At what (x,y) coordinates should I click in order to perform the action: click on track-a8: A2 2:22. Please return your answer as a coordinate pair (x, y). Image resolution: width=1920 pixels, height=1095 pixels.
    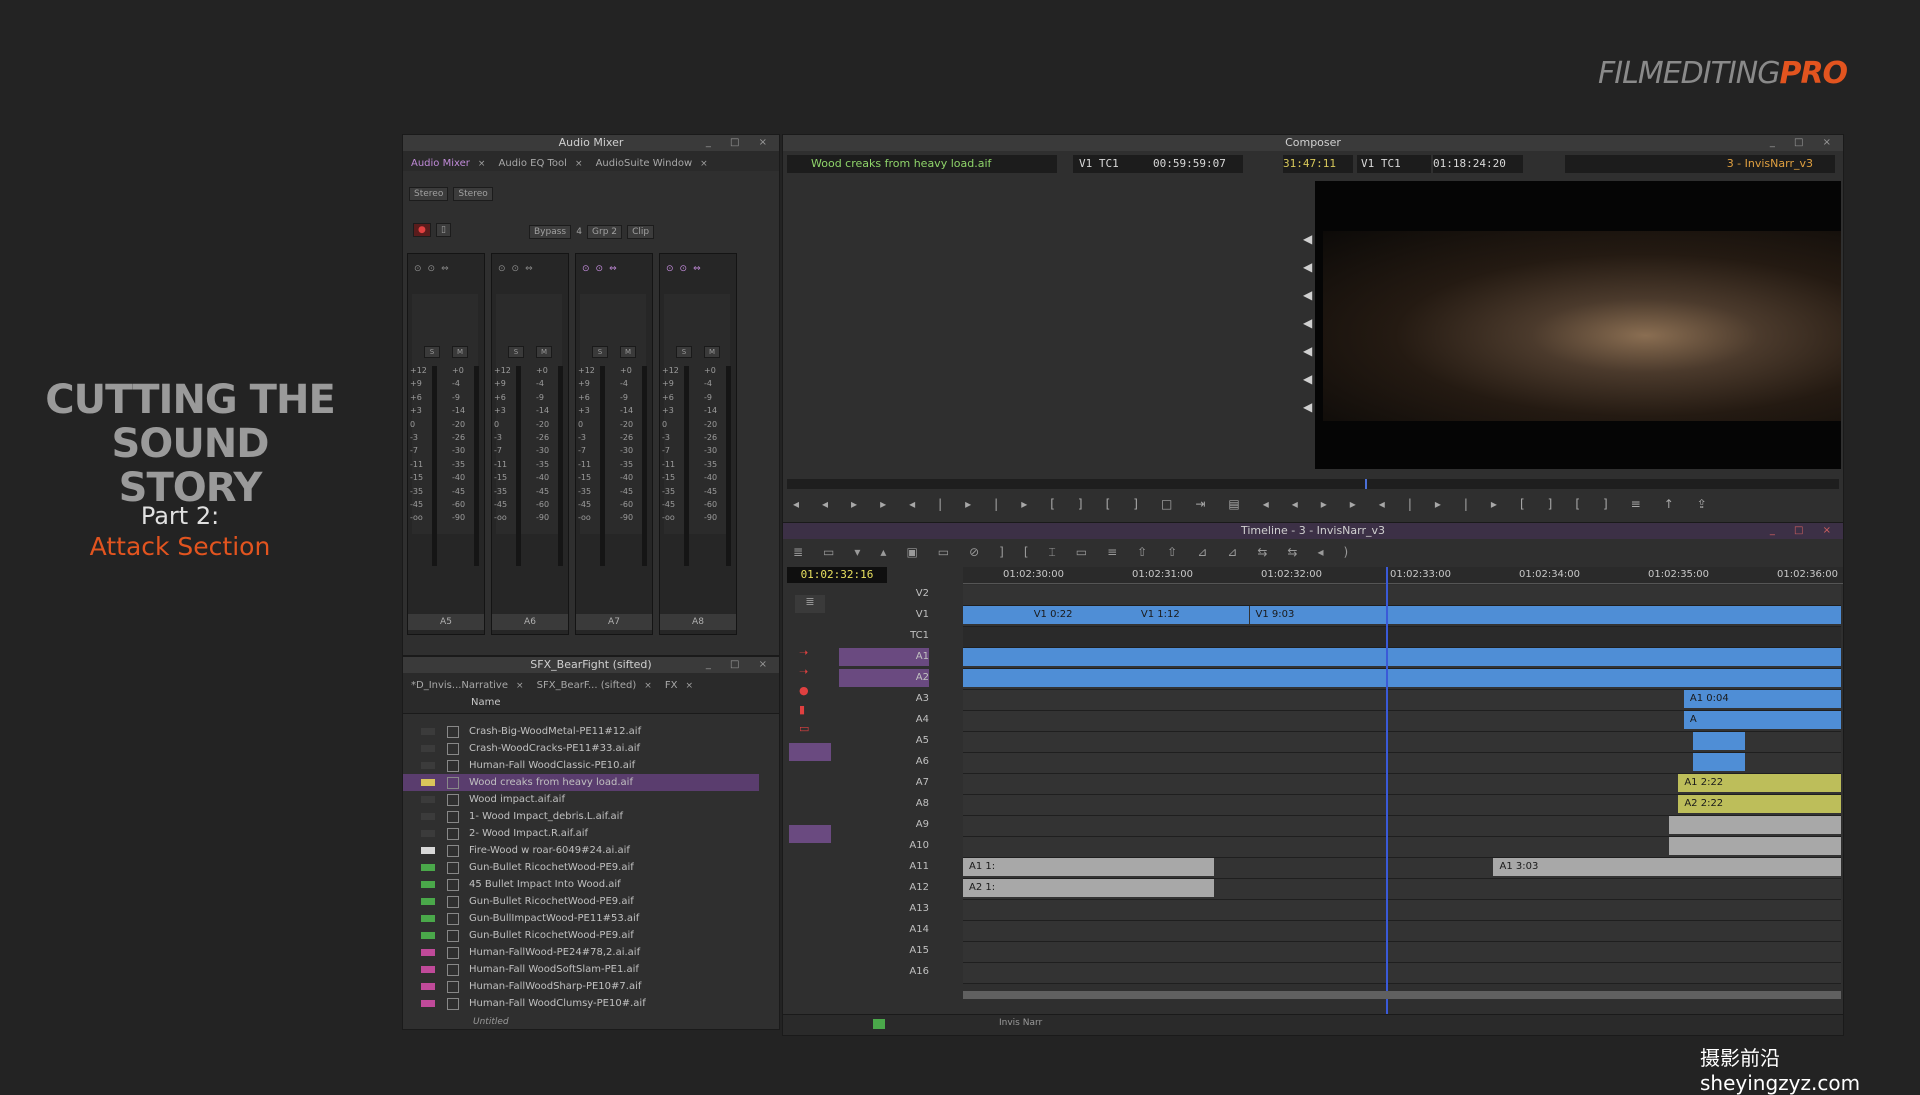
    Looking at the image, I should click on (1402, 805).